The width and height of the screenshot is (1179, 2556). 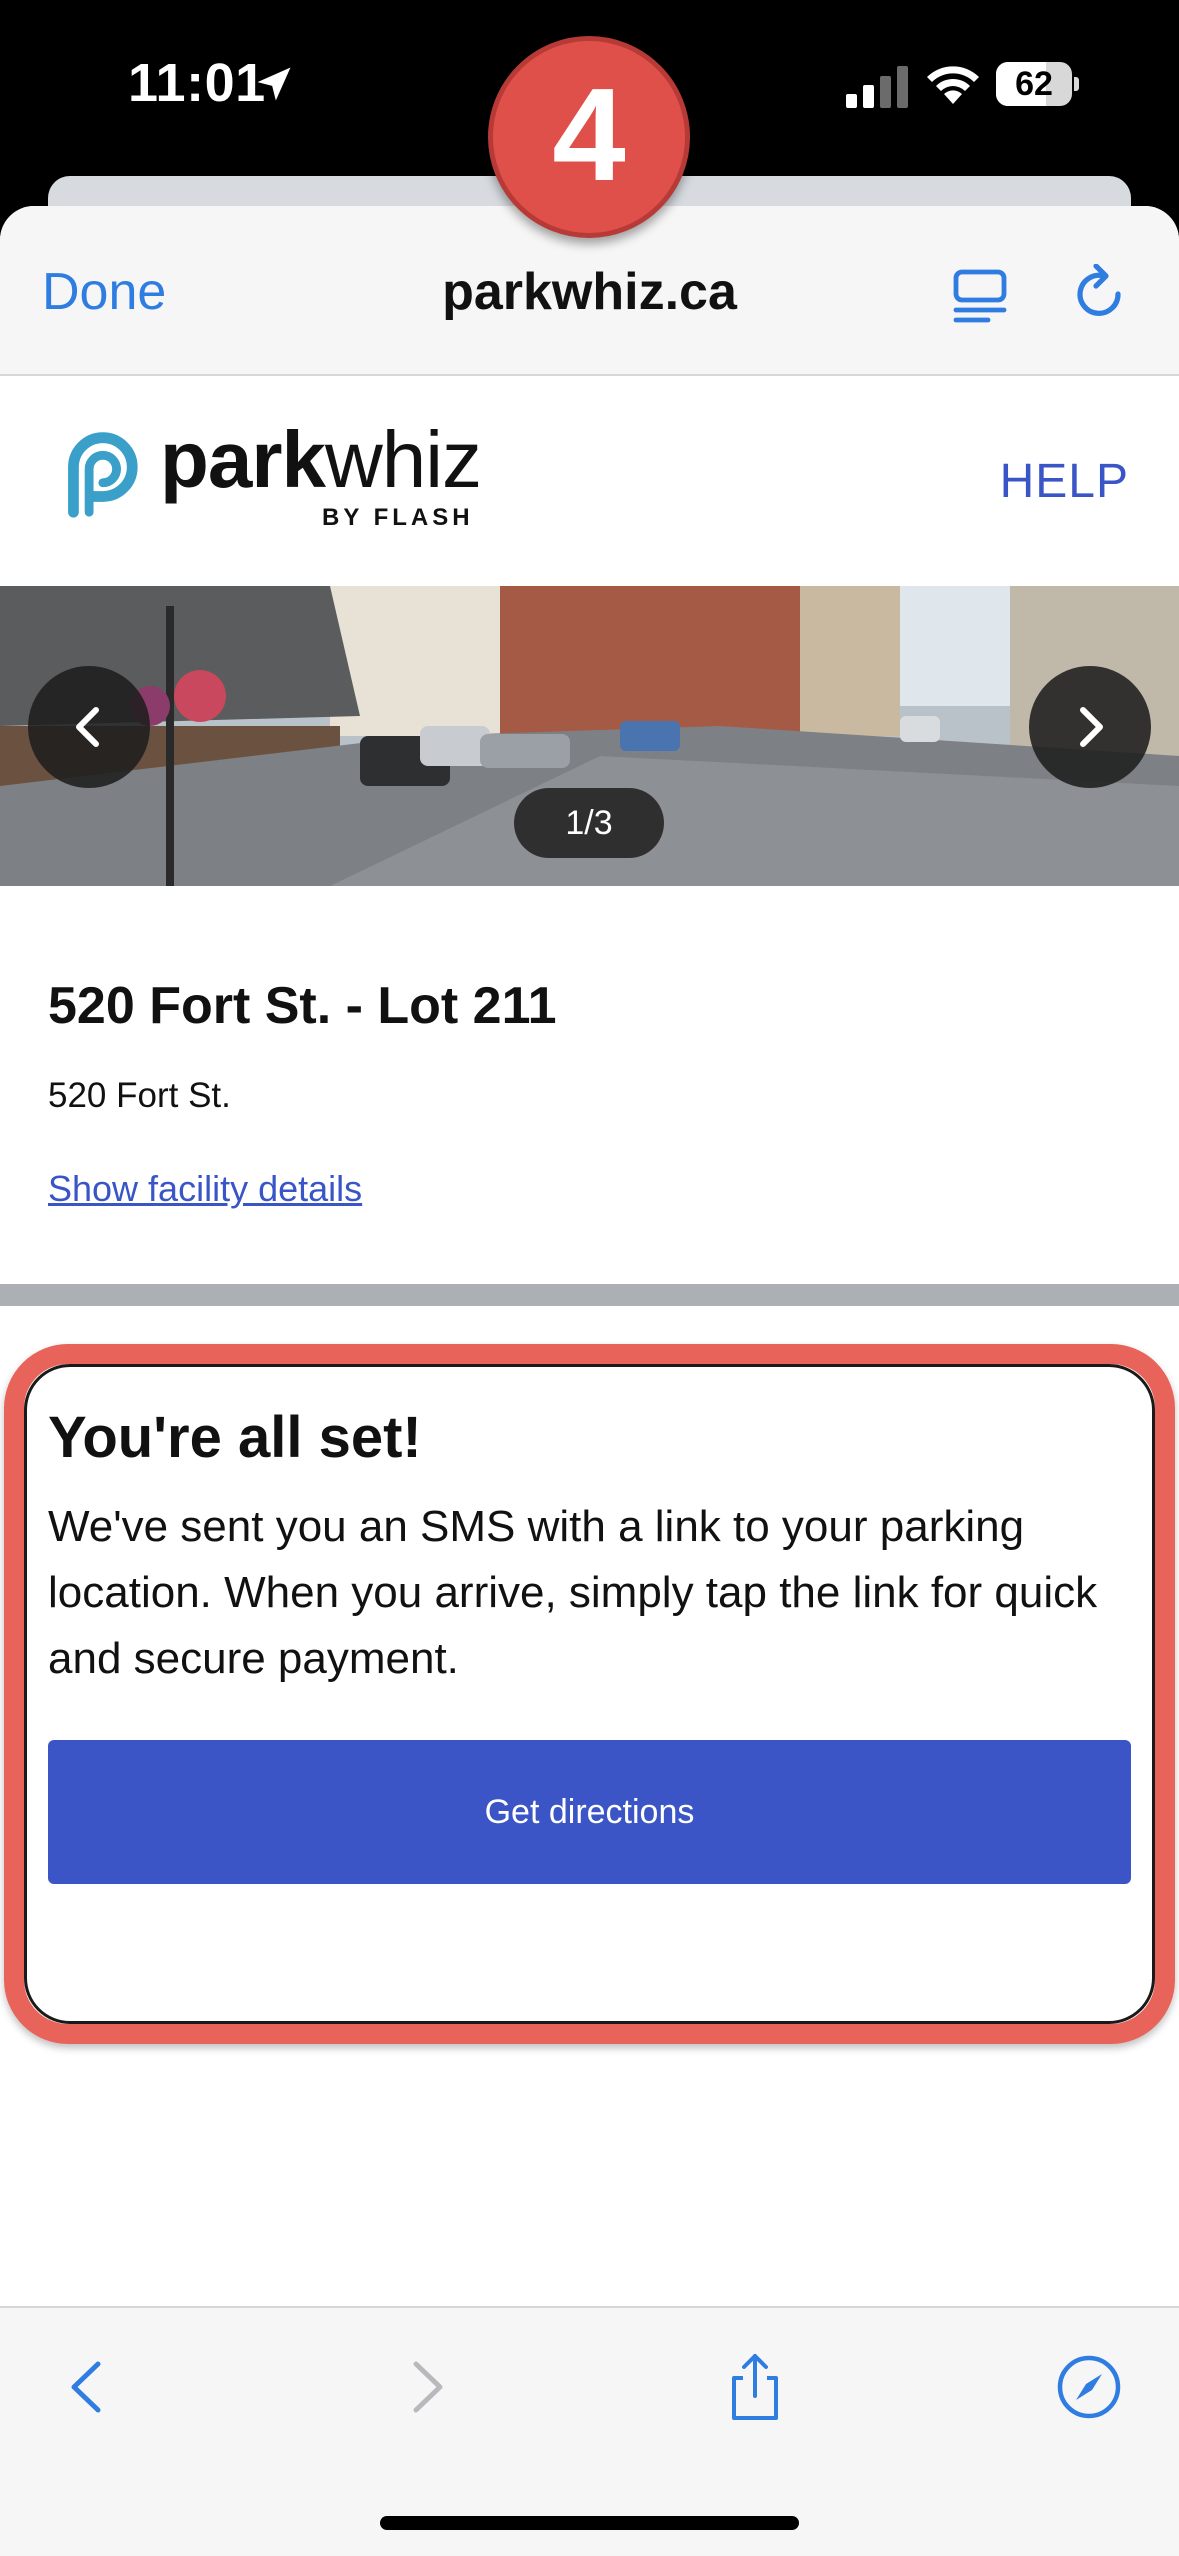 What do you see at coordinates (589, 736) in the screenshot?
I see `photo-carousel: 1/3` at bounding box center [589, 736].